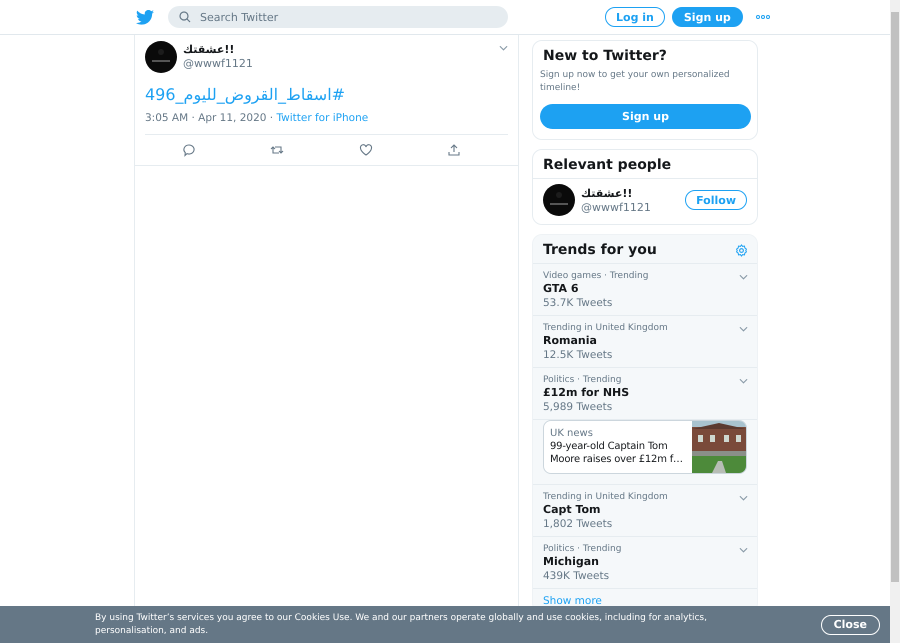  Describe the element at coordinates (571, 562) in the screenshot. I see `trend-name: Michigan` at that location.